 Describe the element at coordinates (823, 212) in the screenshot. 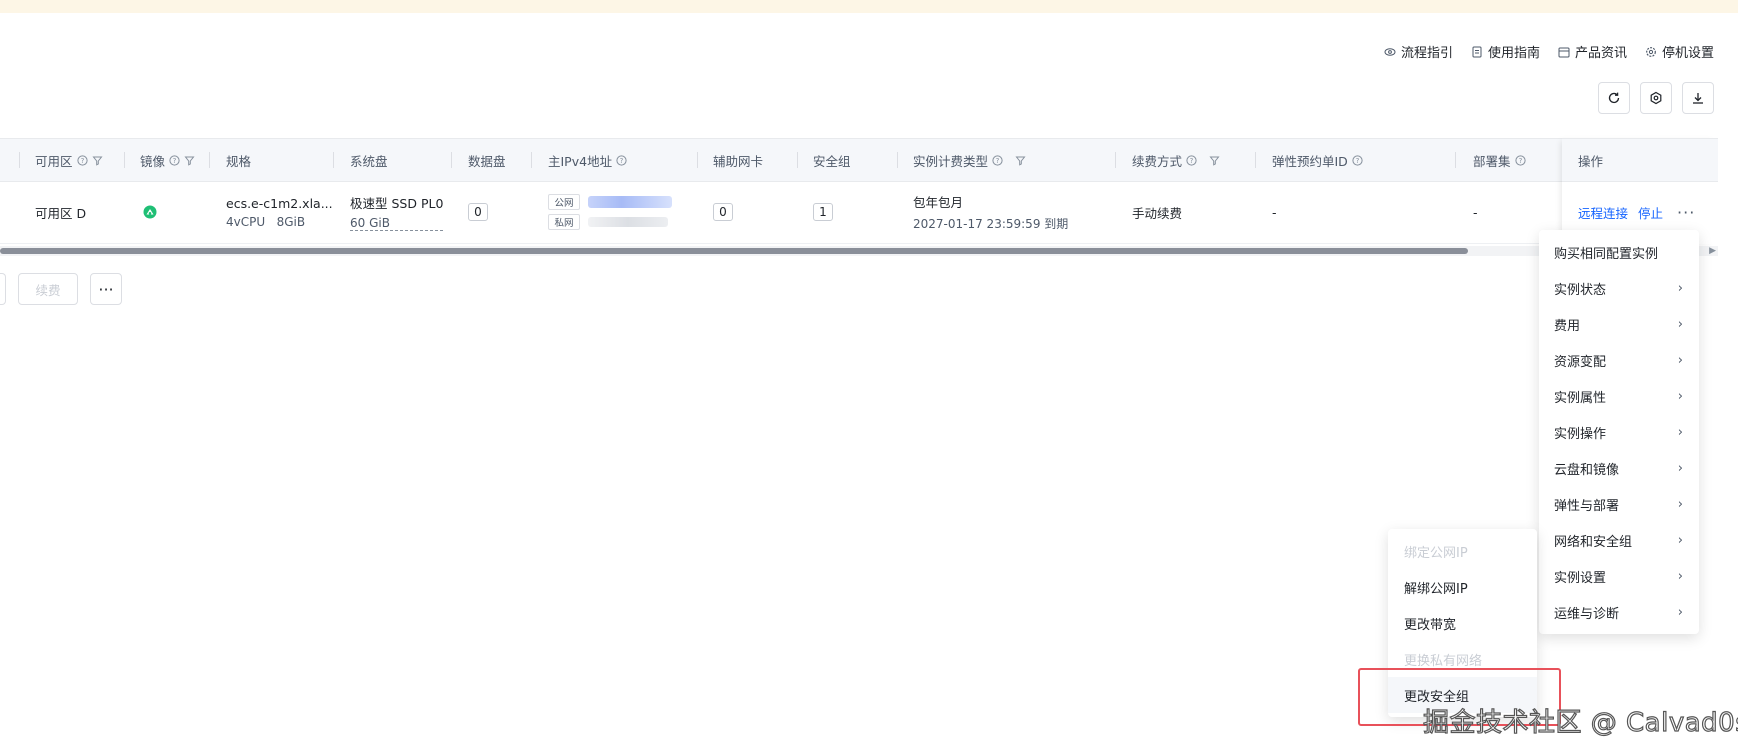

I see `security-group-count: 1` at that location.